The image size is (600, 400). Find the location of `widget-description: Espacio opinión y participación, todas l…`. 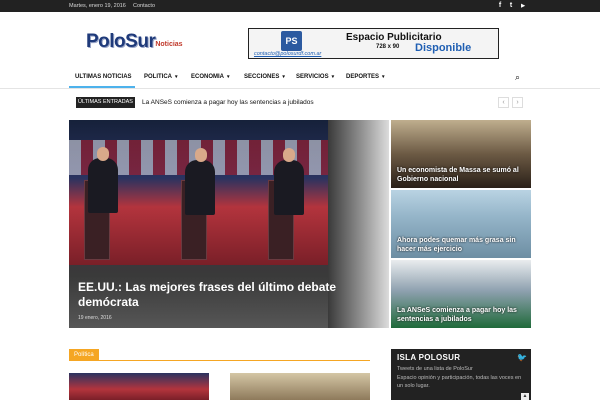

widget-description: Espacio opinión y participación, todas l… is located at coordinates (459, 382).